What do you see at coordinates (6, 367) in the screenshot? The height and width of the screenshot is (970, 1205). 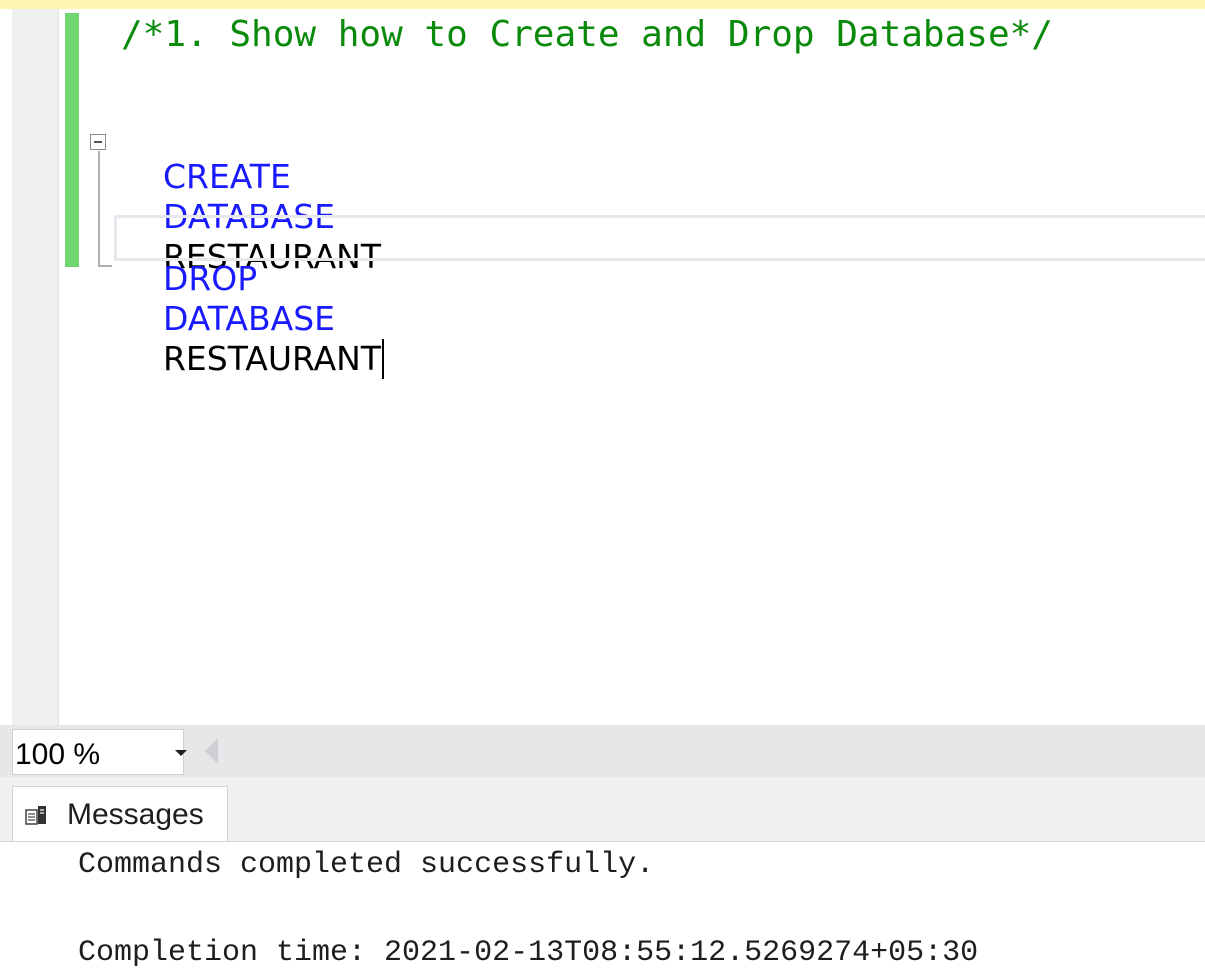 I see `editor-left-margin` at bounding box center [6, 367].